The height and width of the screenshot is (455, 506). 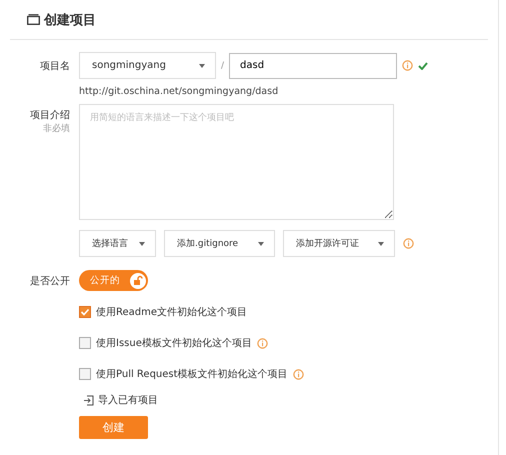 I want to click on unlock-icon, so click(x=138, y=280).